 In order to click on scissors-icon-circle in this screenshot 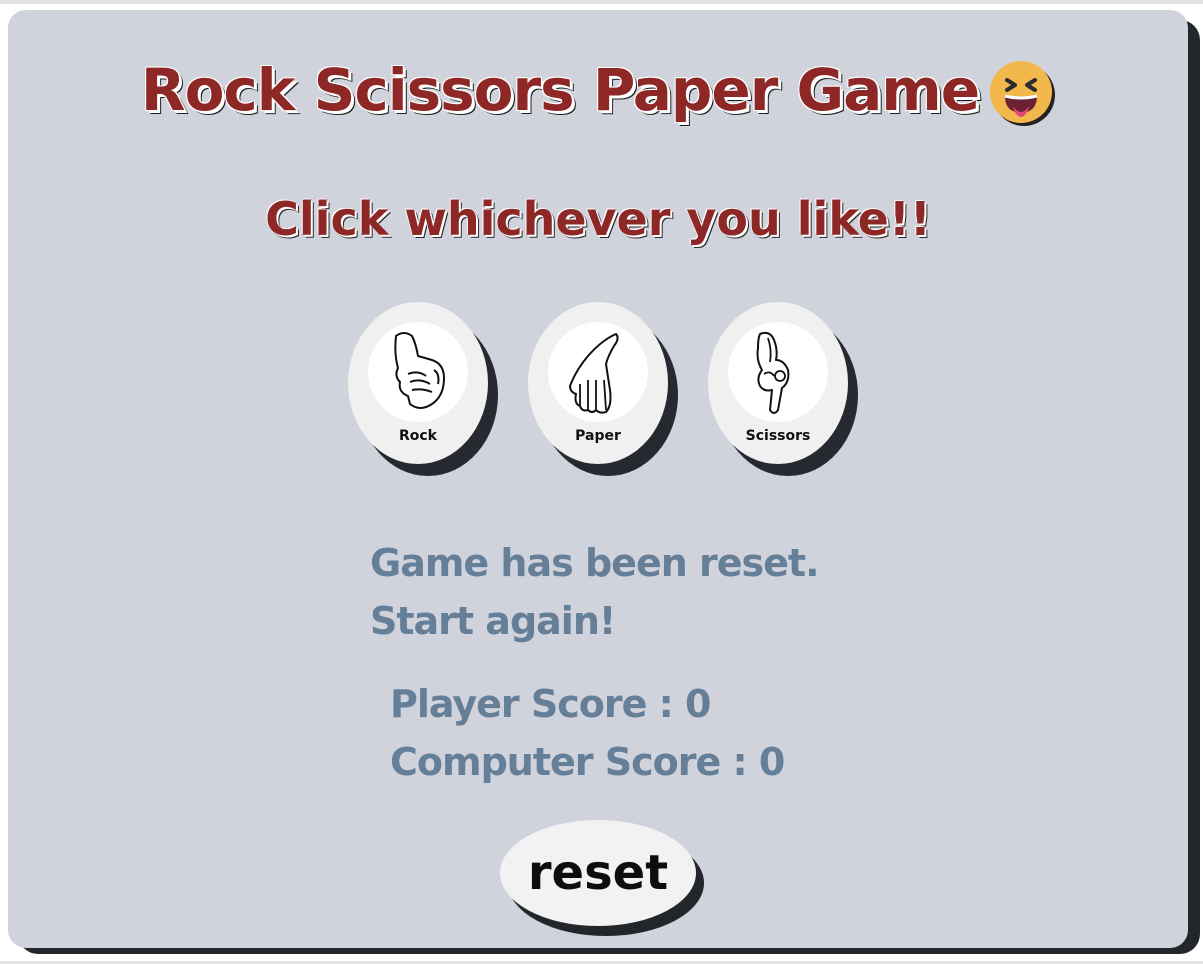, I will do `click(778, 372)`.